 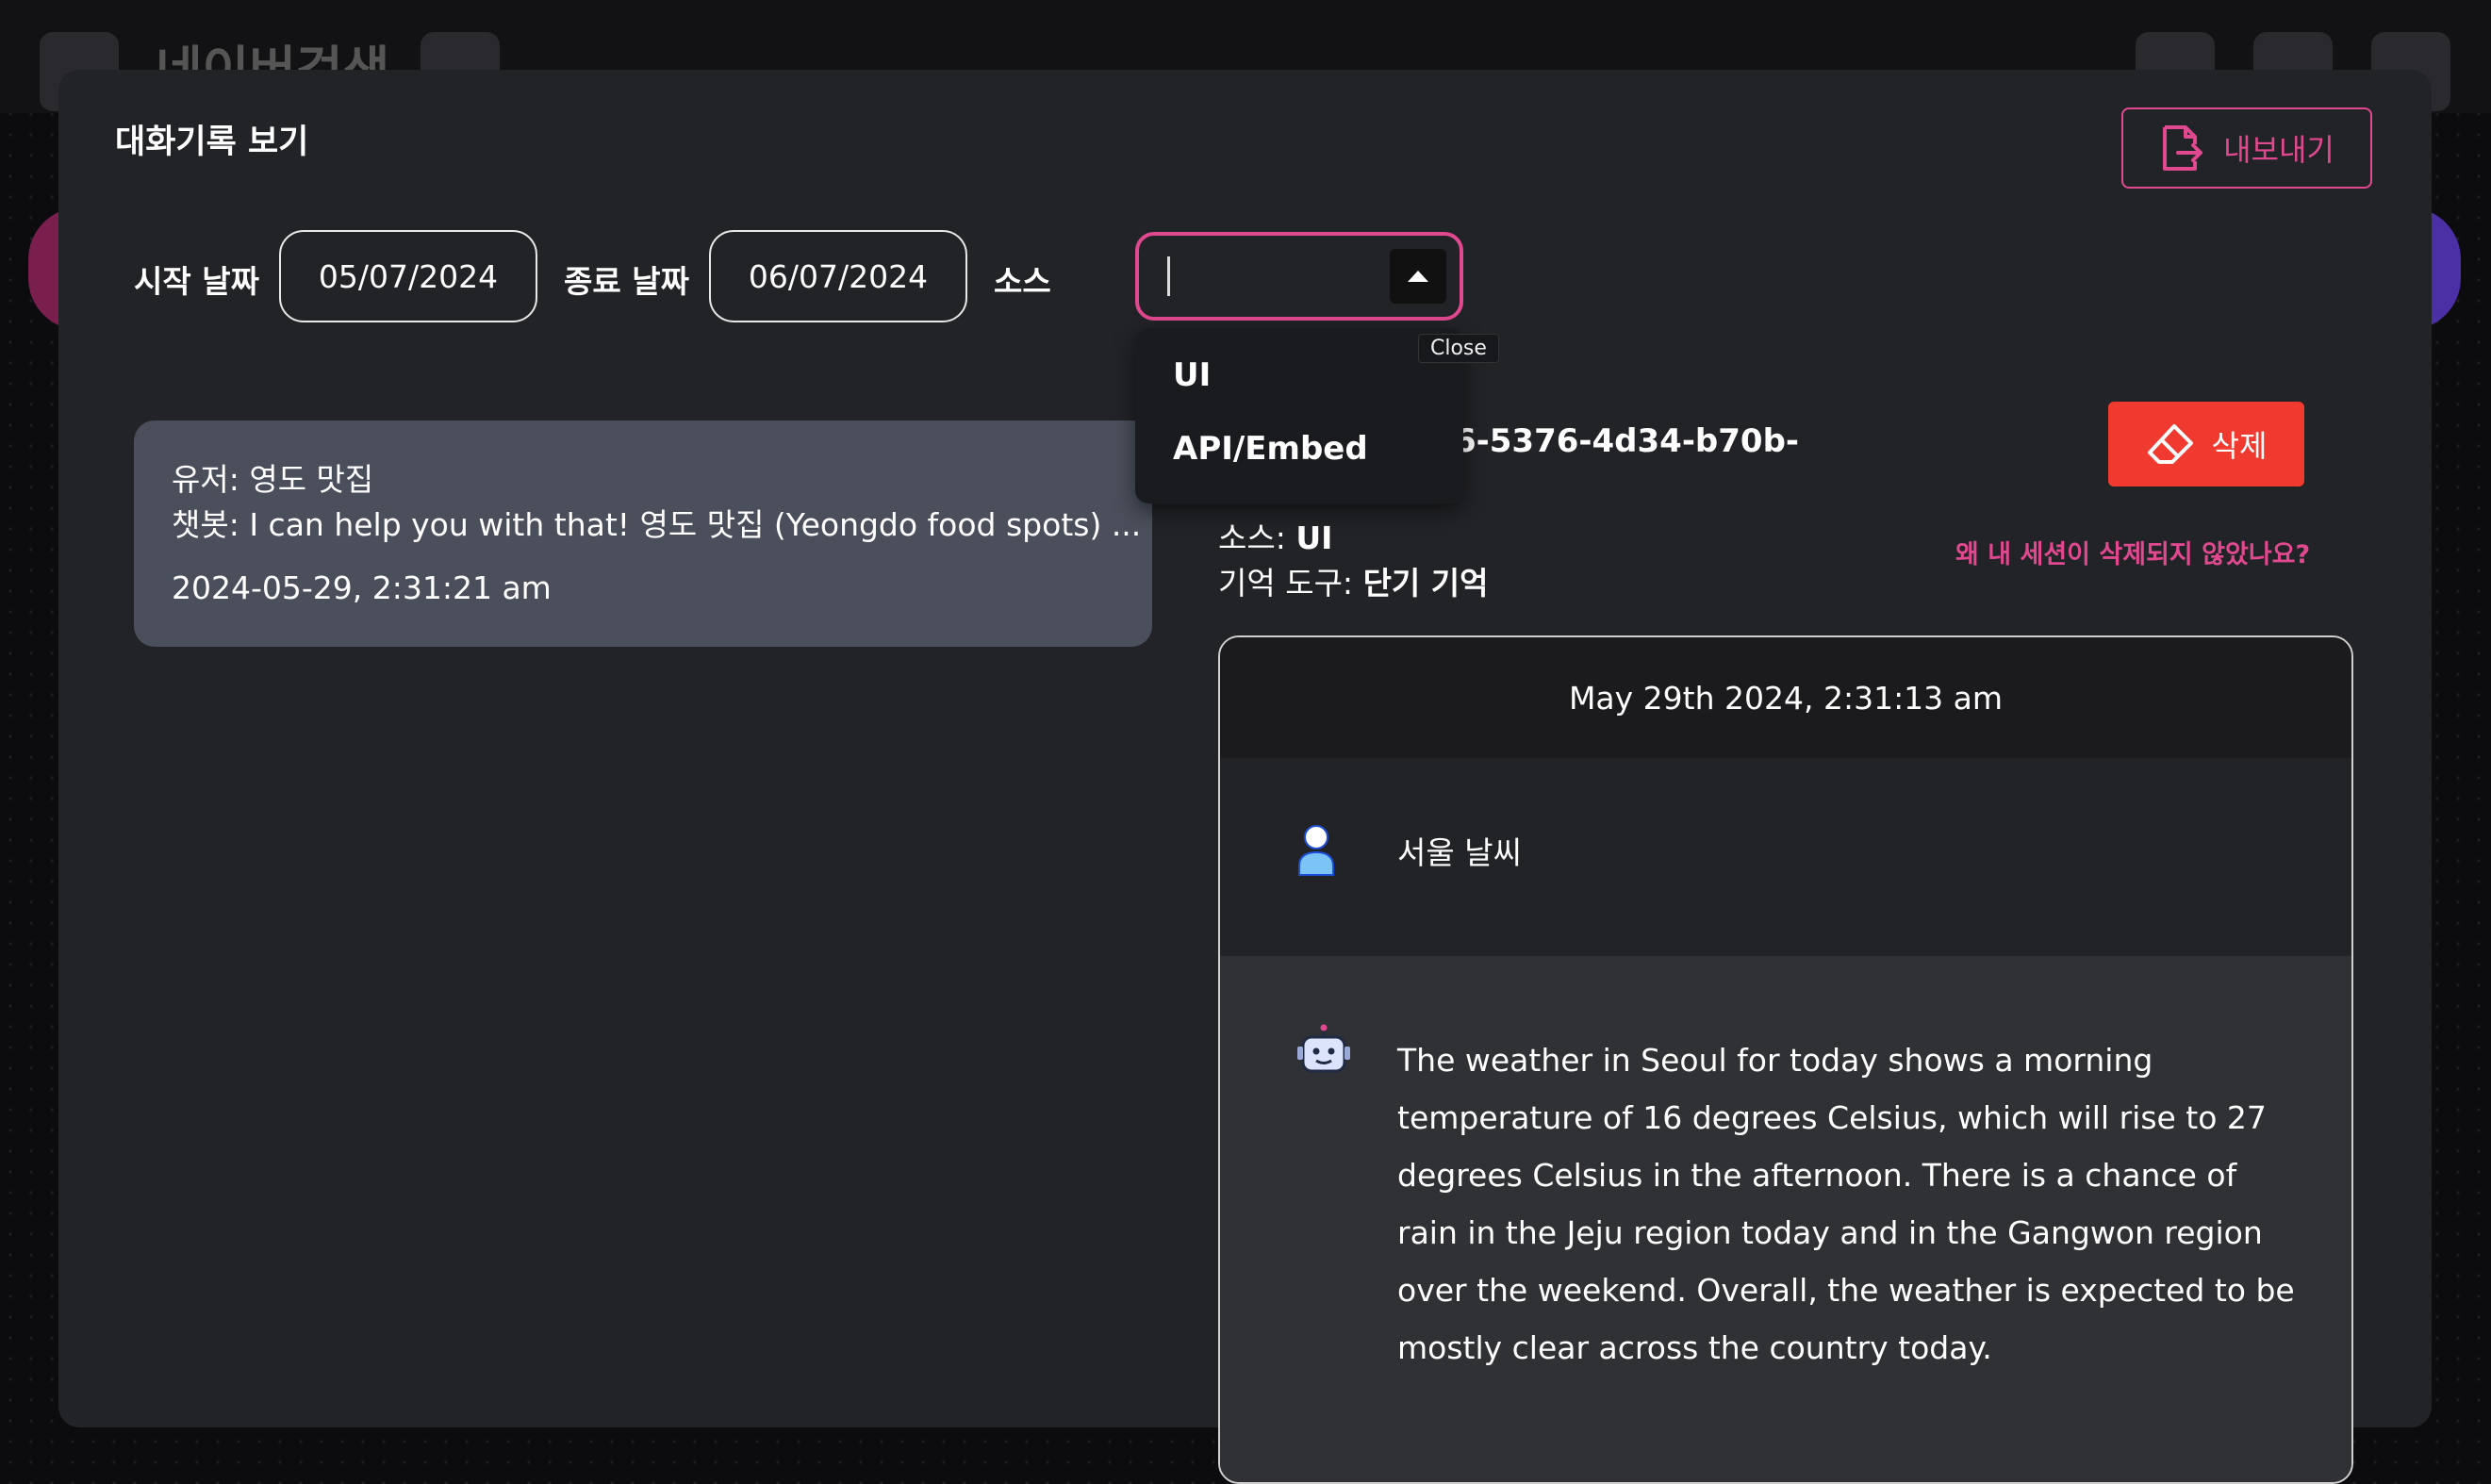 I want to click on memory-meta-label: 기억 도구:, so click(x=1286, y=583).